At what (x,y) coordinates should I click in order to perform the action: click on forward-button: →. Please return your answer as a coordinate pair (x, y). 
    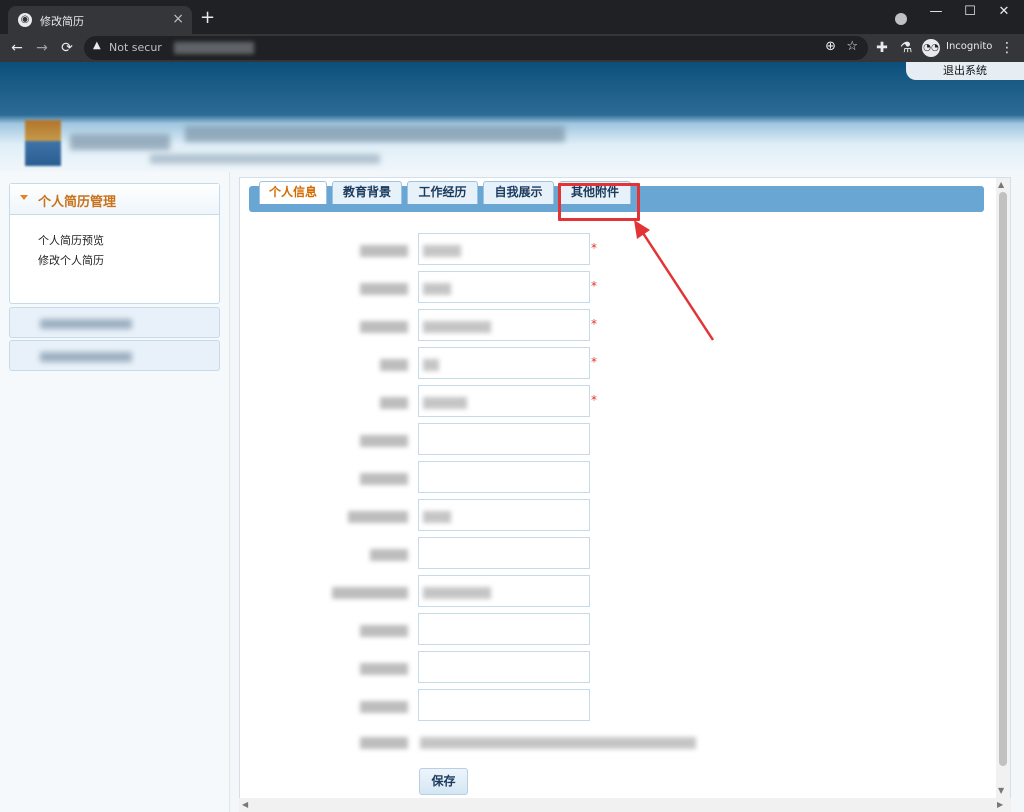
    Looking at the image, I should click on (42, 48).